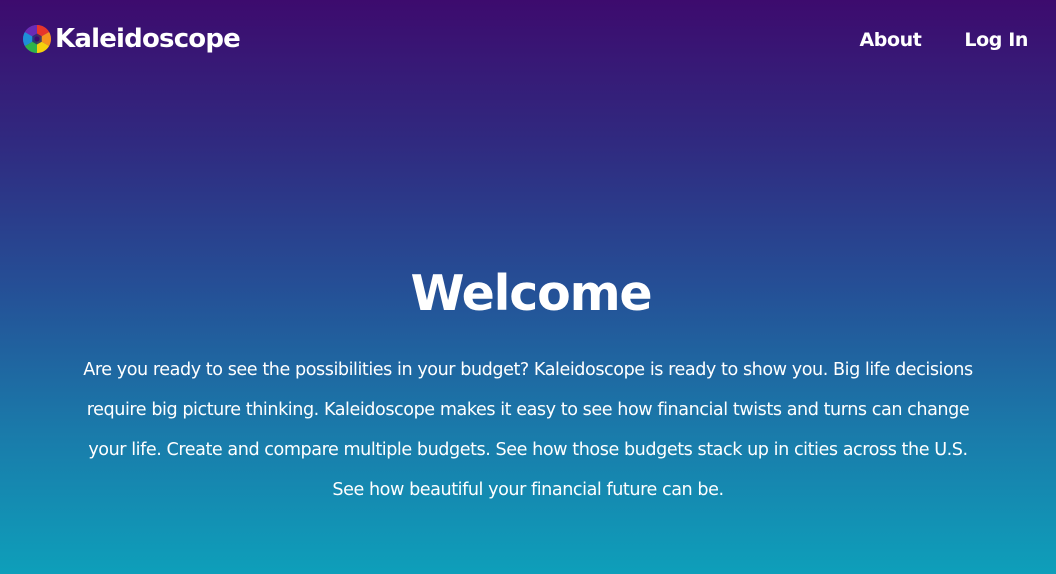  What do you see at coordinates (922, 40) in the screenshot?
I see `nav-links: About Log In` at bounding box center [922, 40].